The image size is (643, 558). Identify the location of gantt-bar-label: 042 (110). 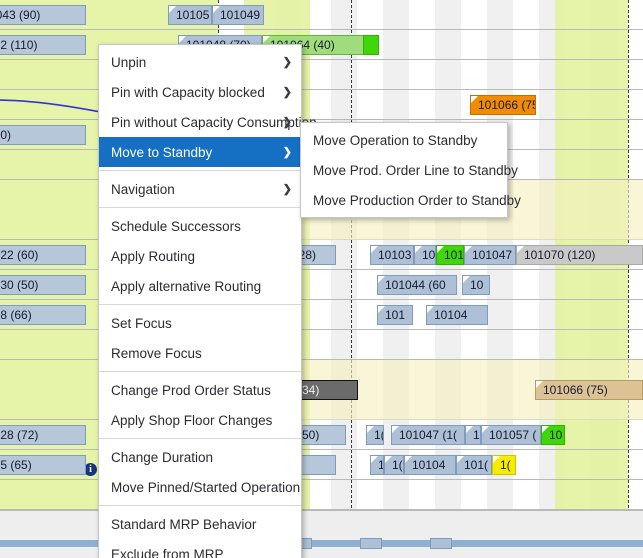
(19, 45).